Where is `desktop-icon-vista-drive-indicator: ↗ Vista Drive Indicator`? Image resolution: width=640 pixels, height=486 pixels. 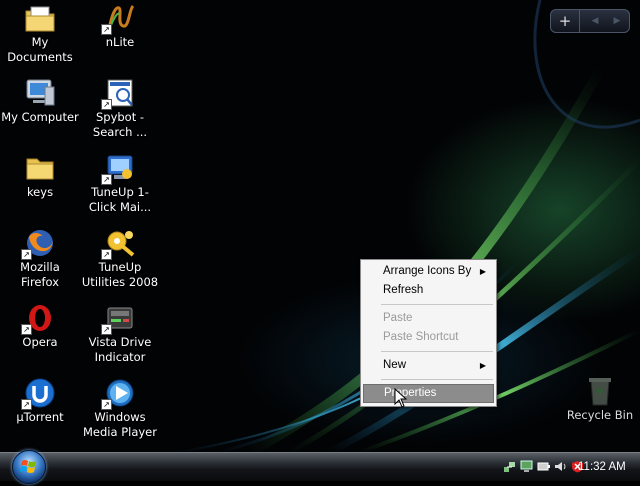
desktop-icon-vista-drive-indicator: ↗ Vista Drive Indicator is located at coordinates (120, 333).